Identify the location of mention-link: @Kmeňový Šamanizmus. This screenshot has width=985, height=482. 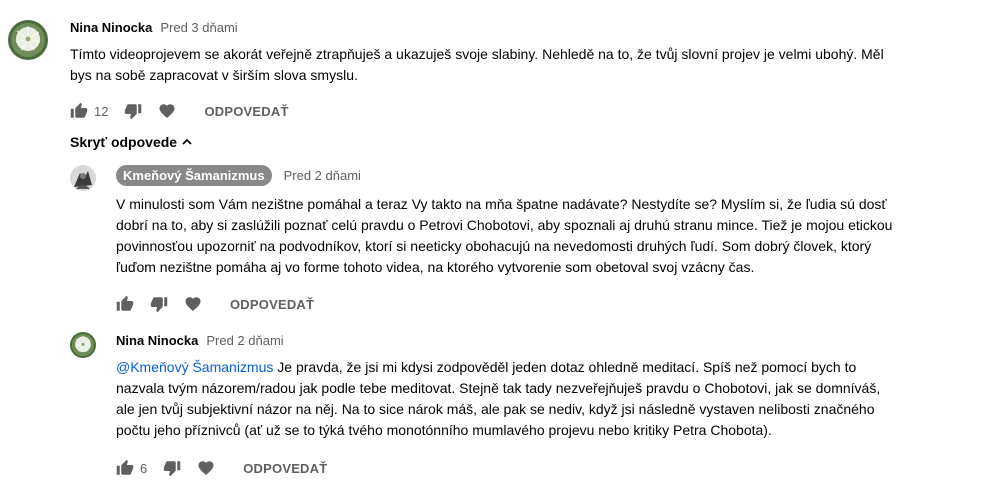
(194, 367).